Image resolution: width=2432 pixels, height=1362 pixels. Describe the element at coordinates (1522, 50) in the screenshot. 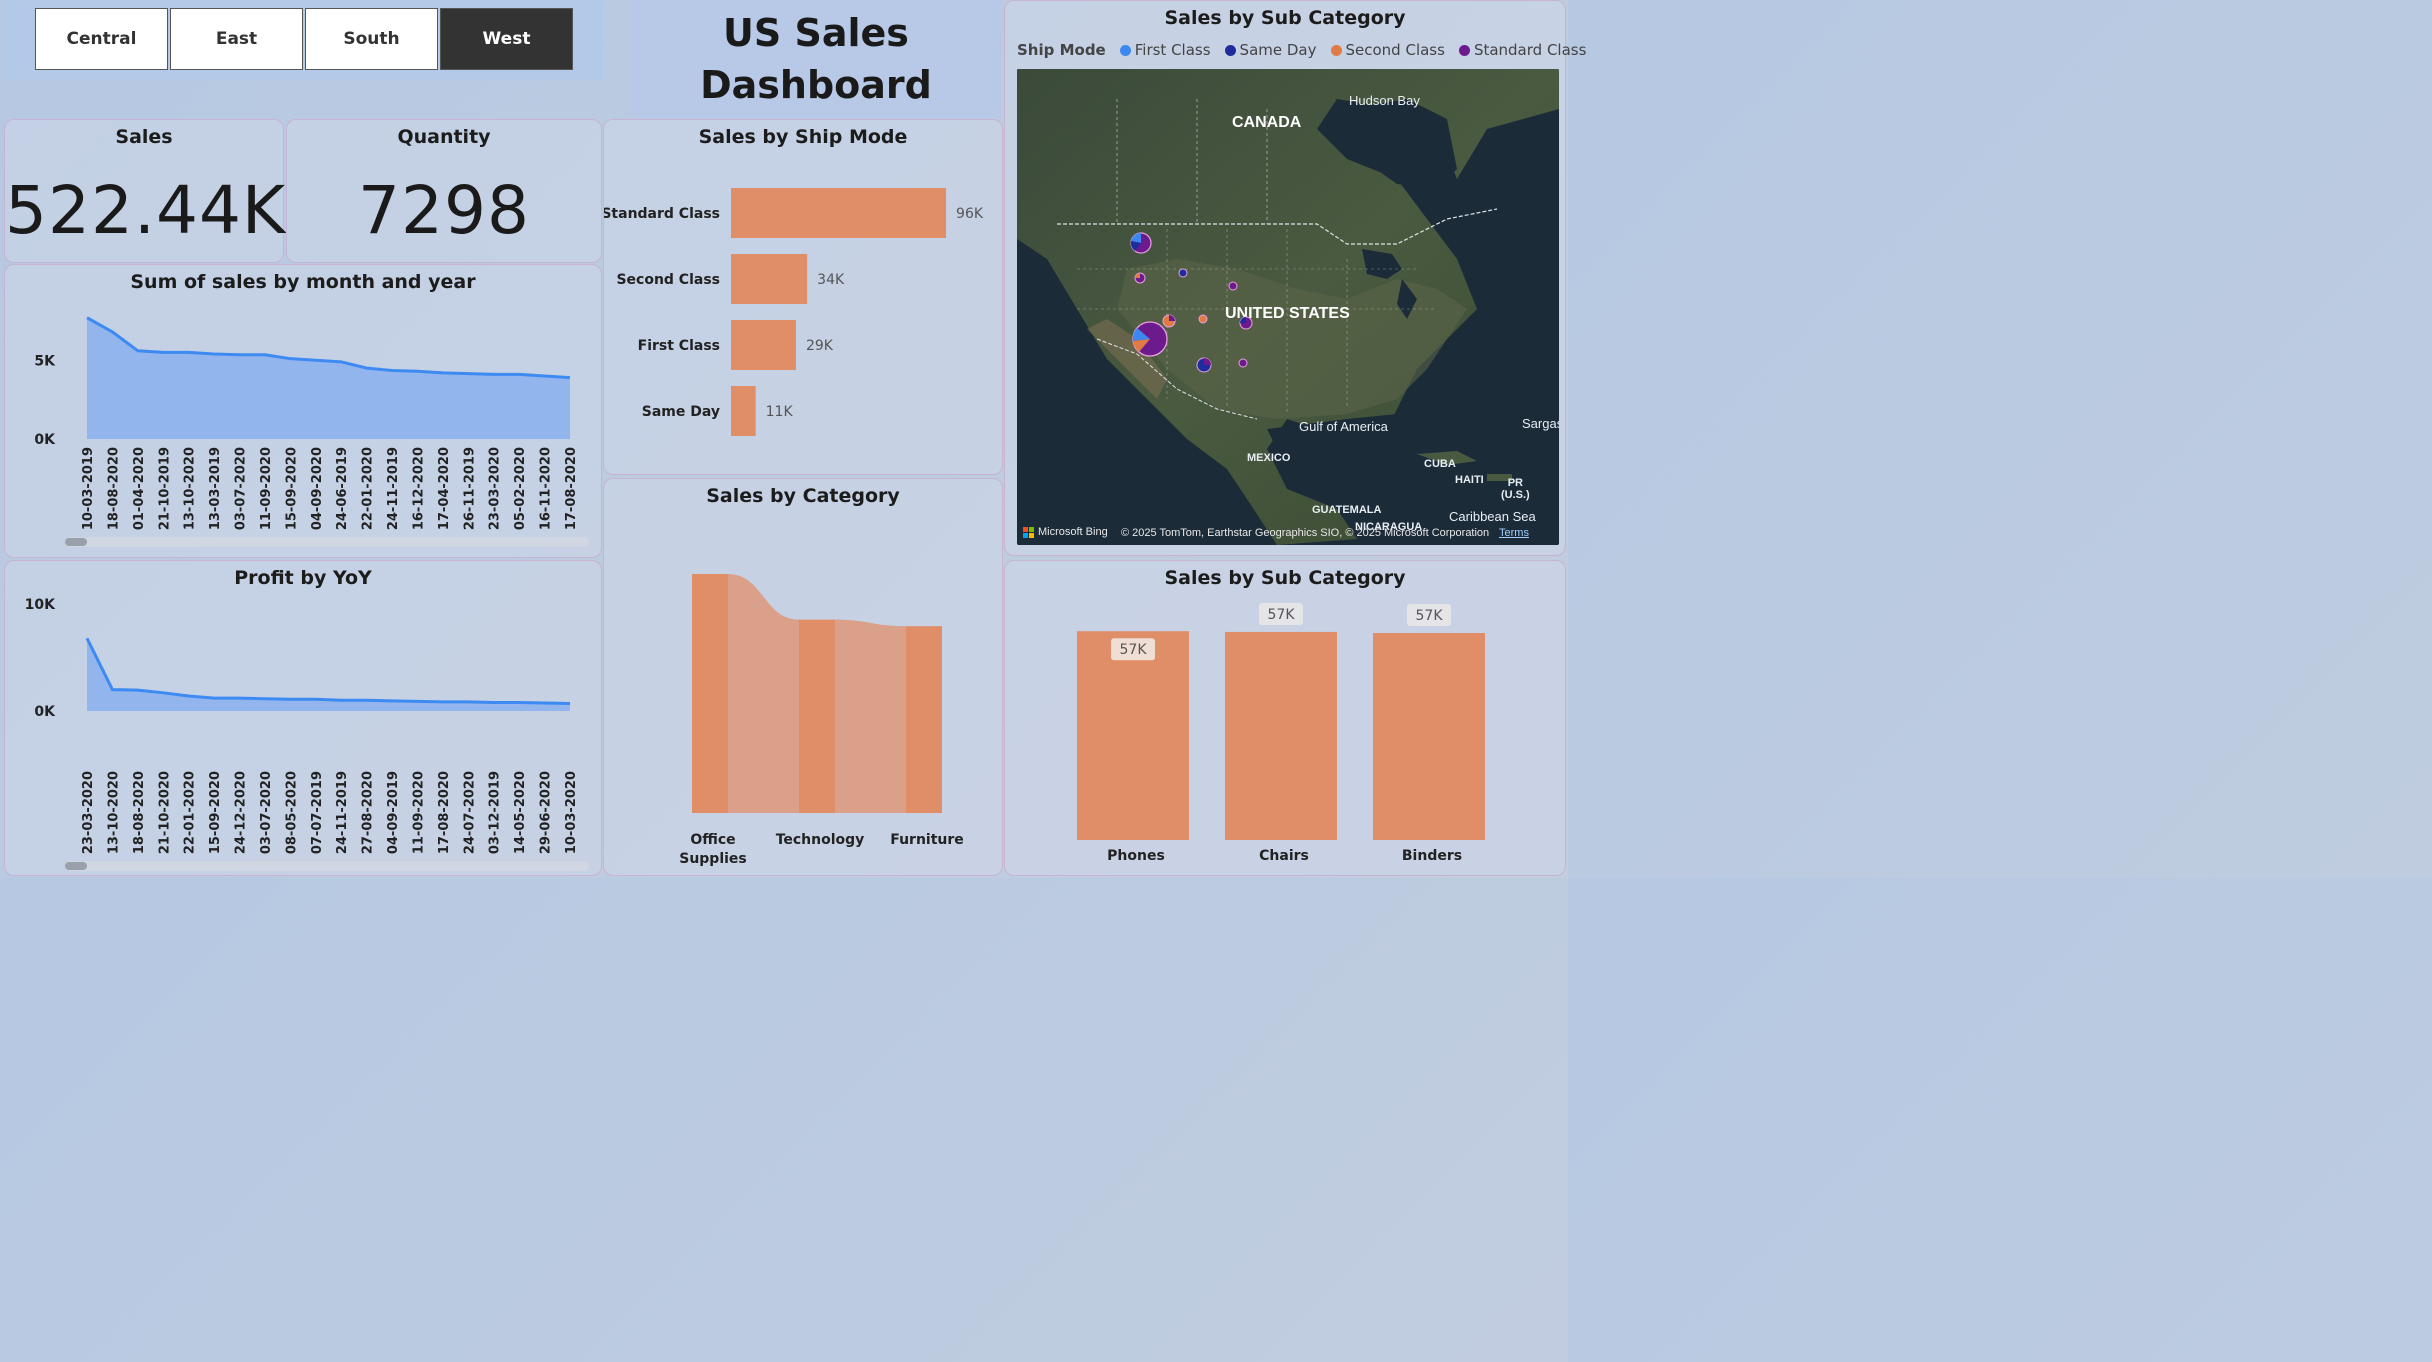

I see `legend-standard-class: Standard Class` at that location.